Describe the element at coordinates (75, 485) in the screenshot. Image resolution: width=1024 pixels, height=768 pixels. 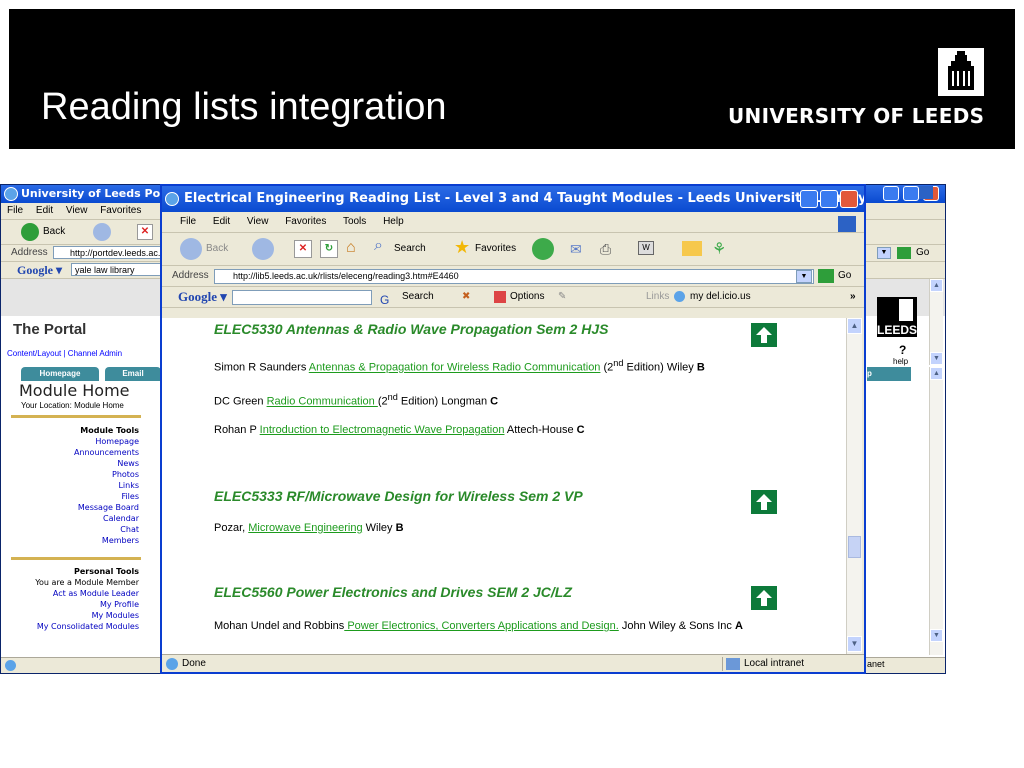
I see `module-tool-link: Links` at that location.